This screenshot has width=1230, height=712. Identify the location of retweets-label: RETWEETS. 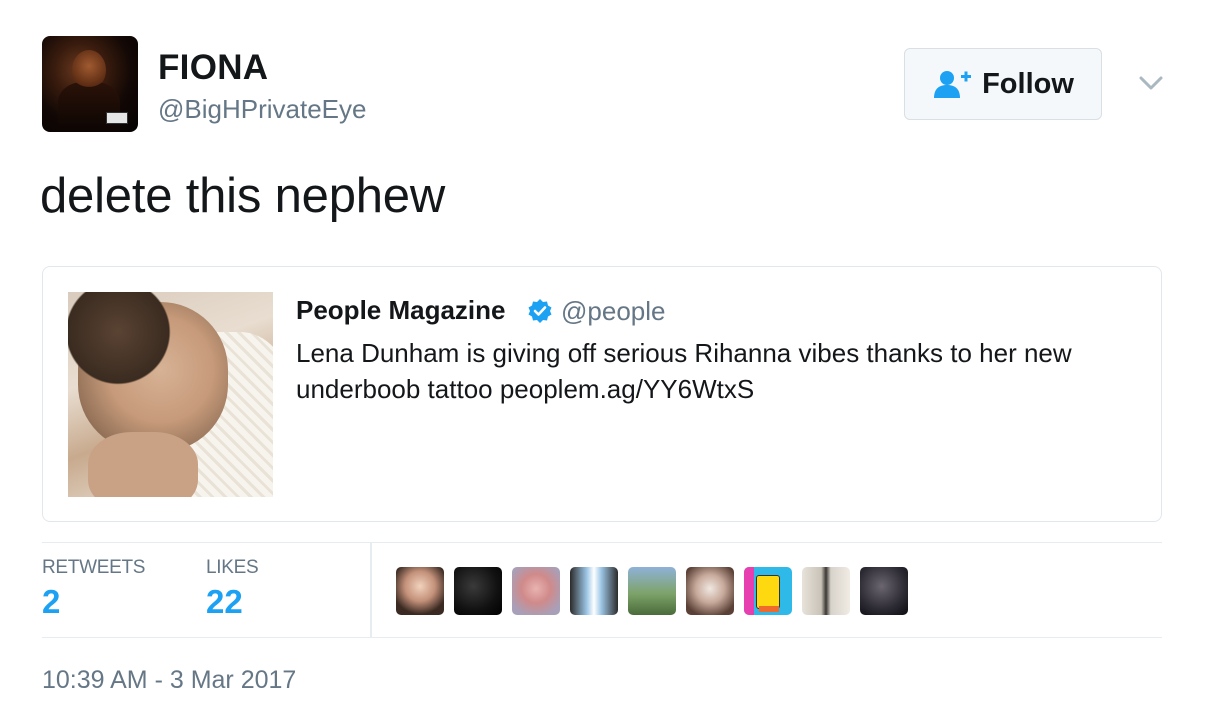
(94, 567).